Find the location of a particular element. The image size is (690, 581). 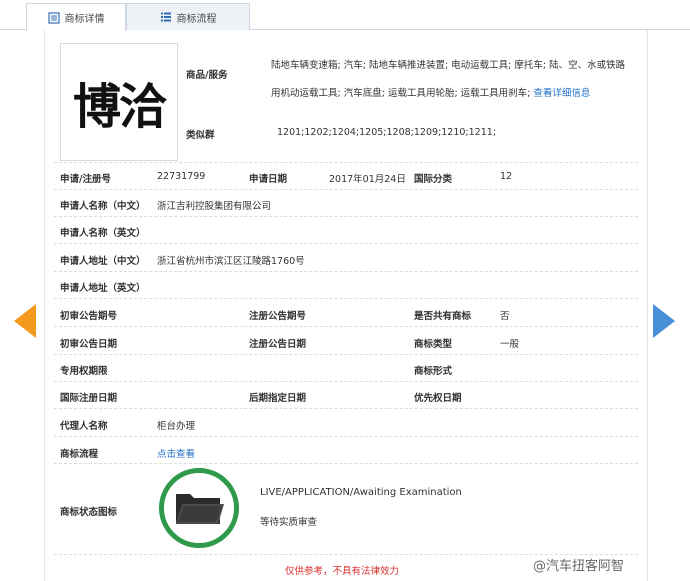

shared-value: 否 is located at coordinates (505, 316).